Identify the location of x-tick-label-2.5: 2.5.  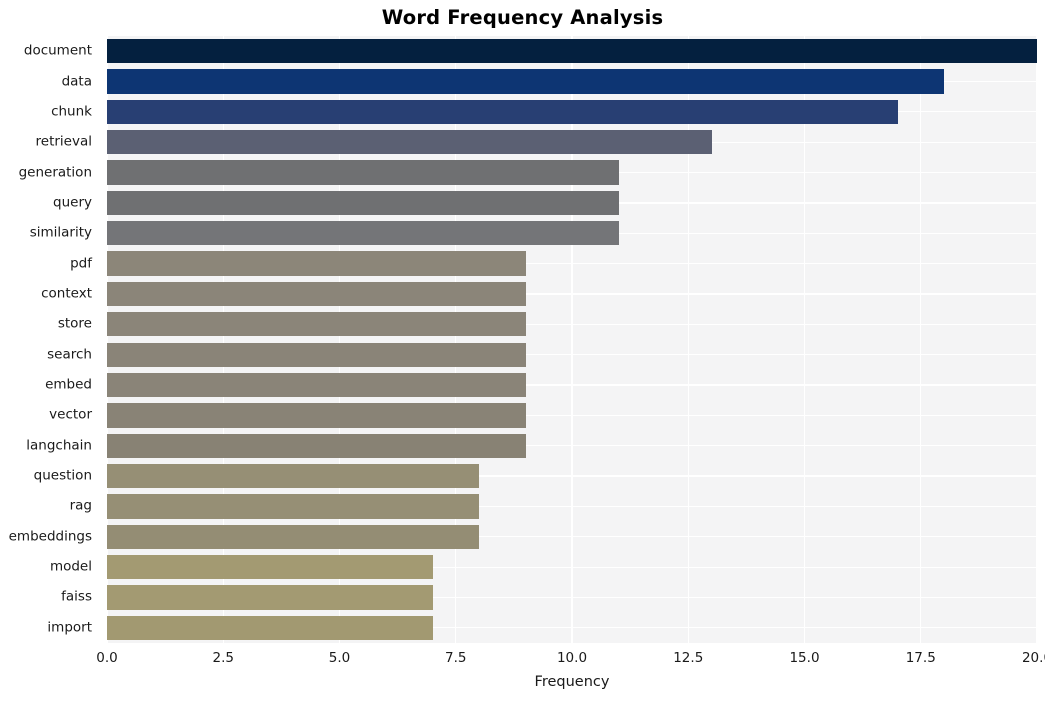
(223, 658).